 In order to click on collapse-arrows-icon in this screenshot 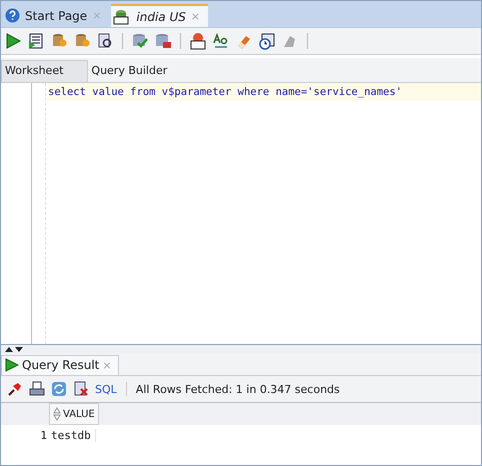, I will do `click(14, 349)`.